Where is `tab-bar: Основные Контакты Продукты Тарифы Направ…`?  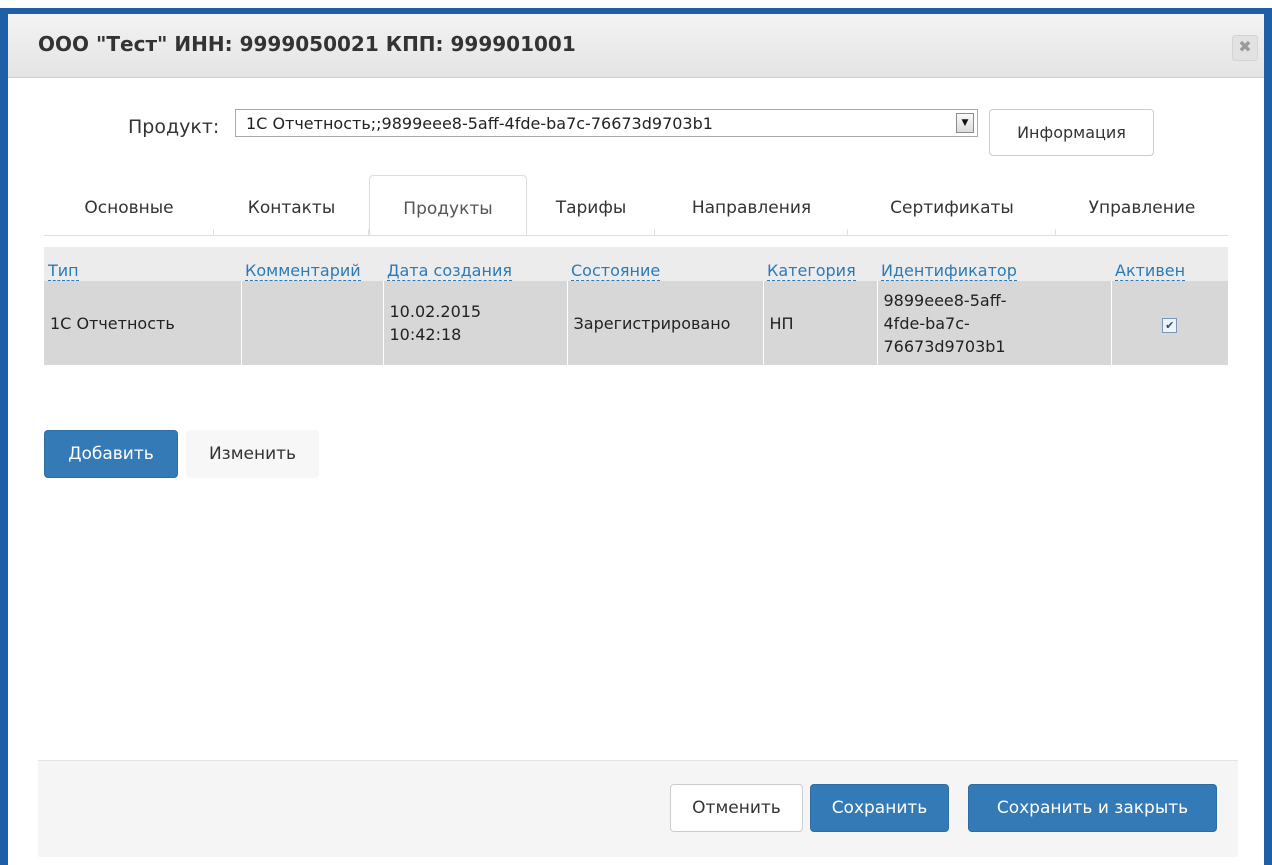 tab-bar: Основные Контакты Продукты Тарифы Направ… is located at coordinates (636, 205).